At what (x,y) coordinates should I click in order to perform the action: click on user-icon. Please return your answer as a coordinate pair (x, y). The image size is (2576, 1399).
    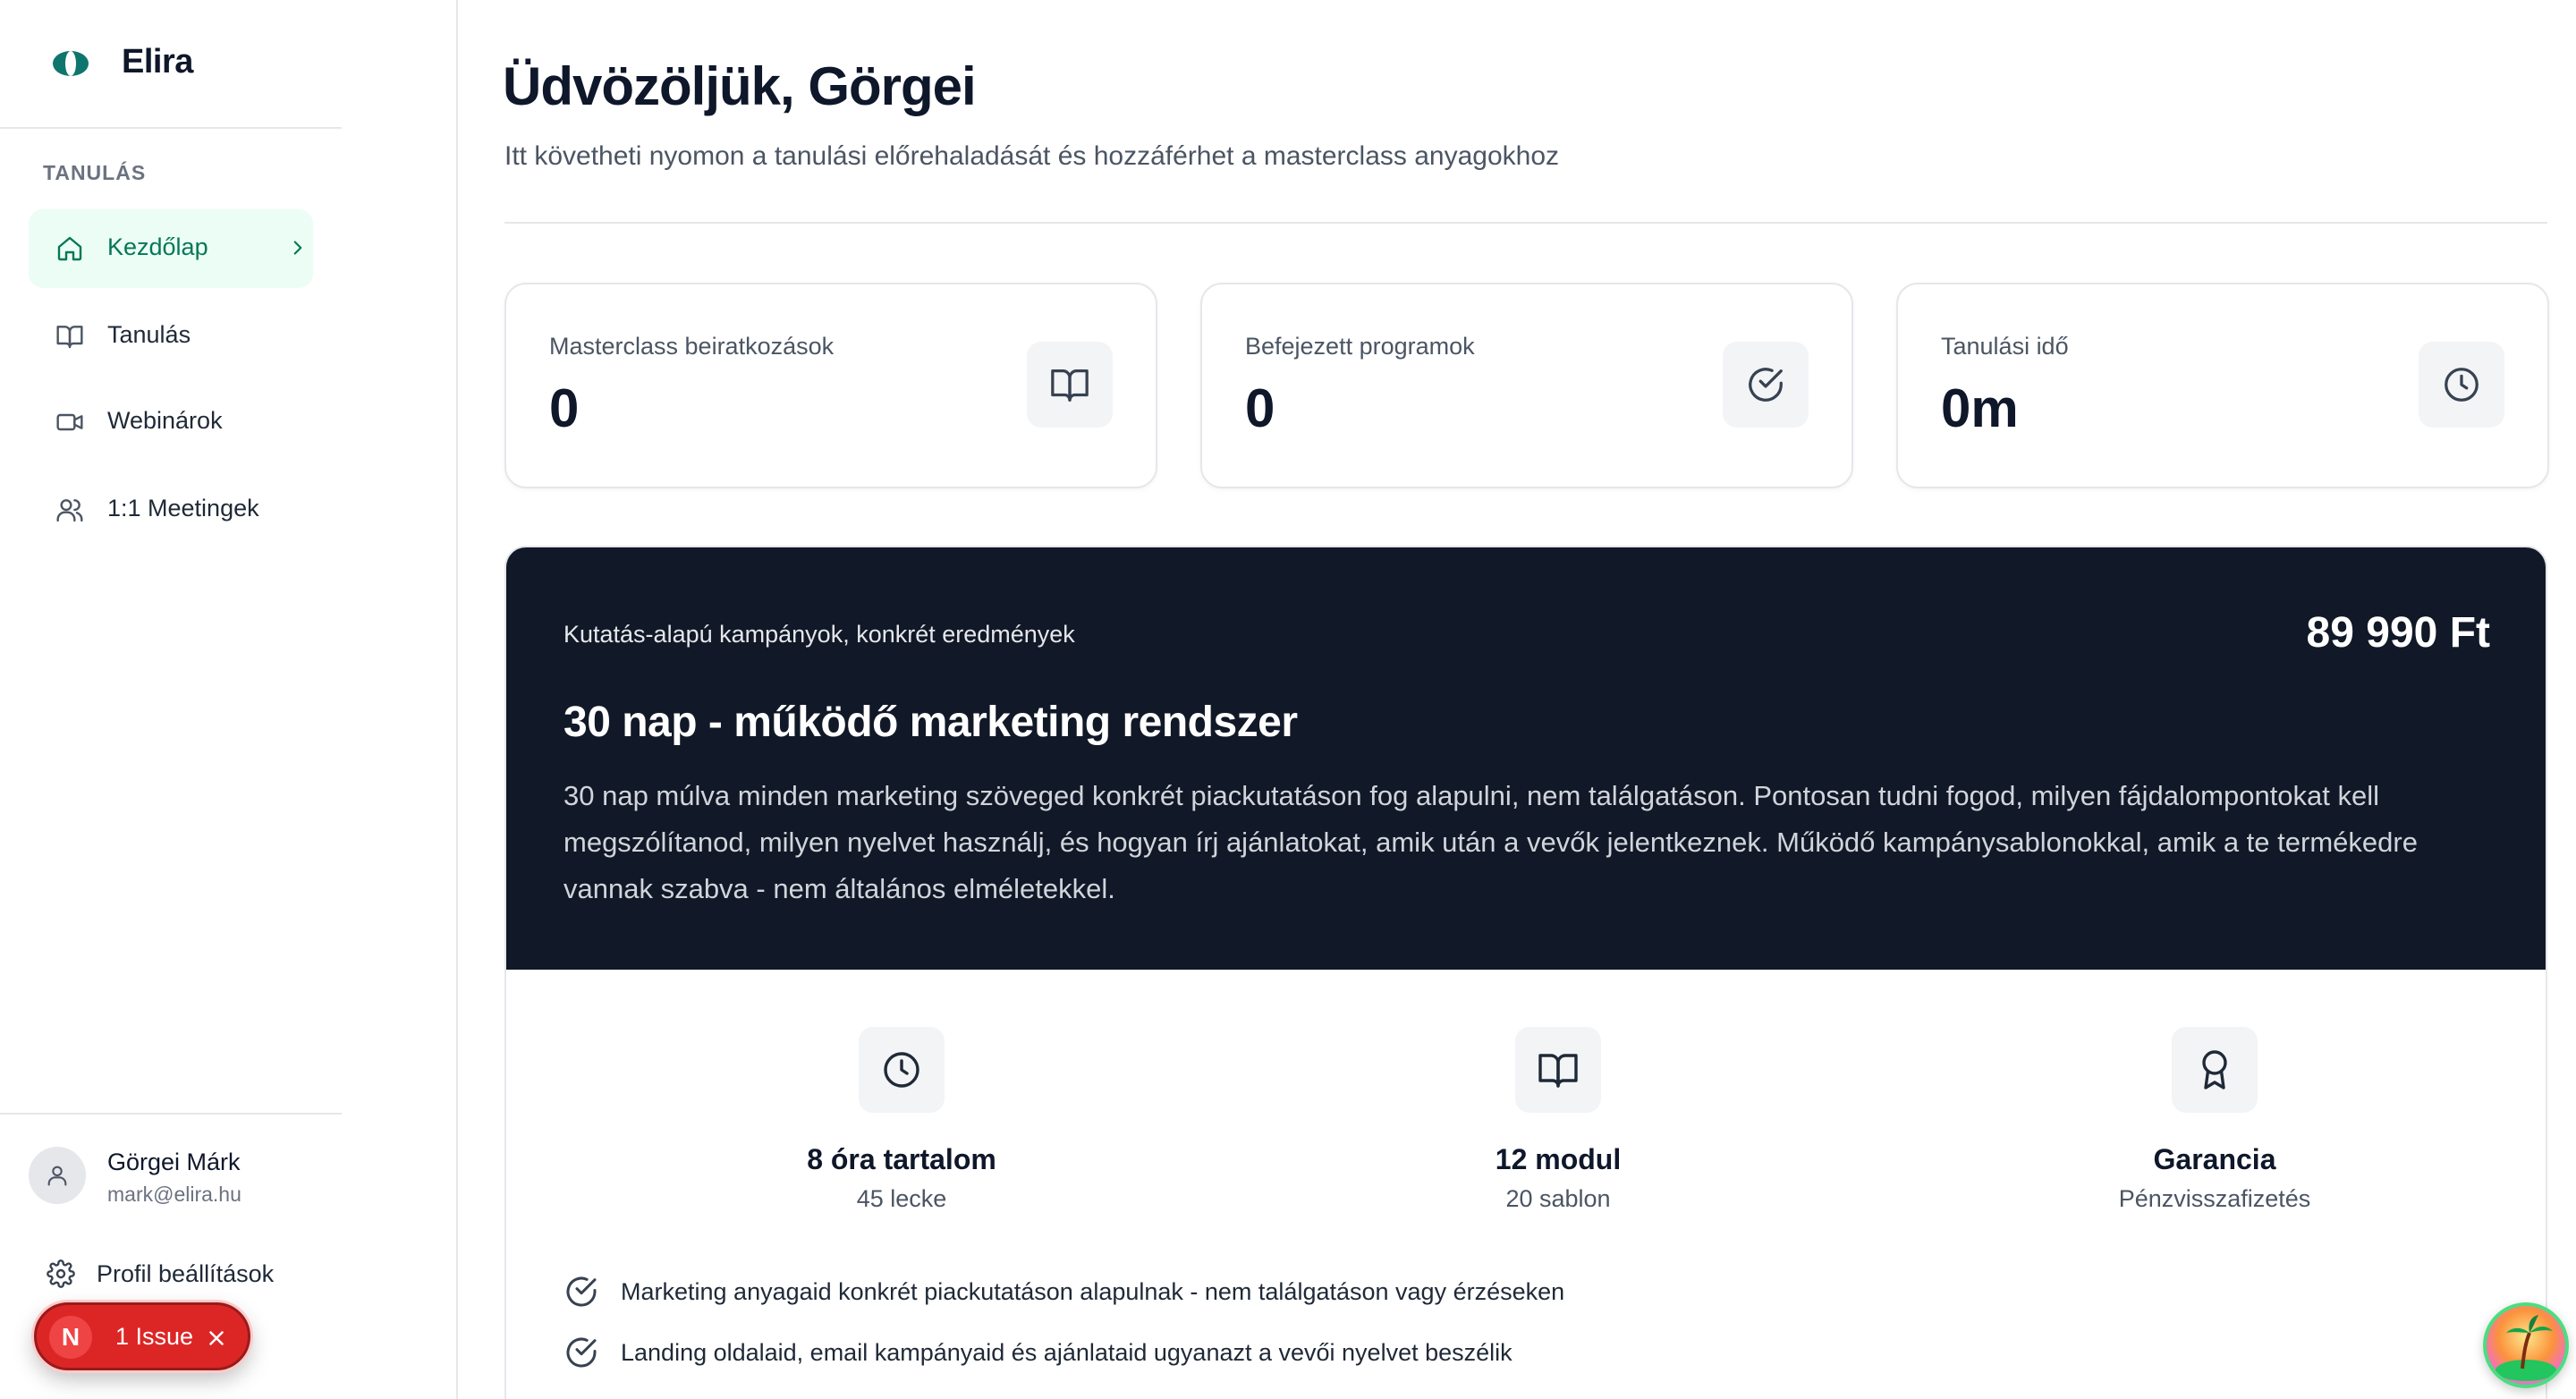
    Looking at the image, I should click on (57, 1176).